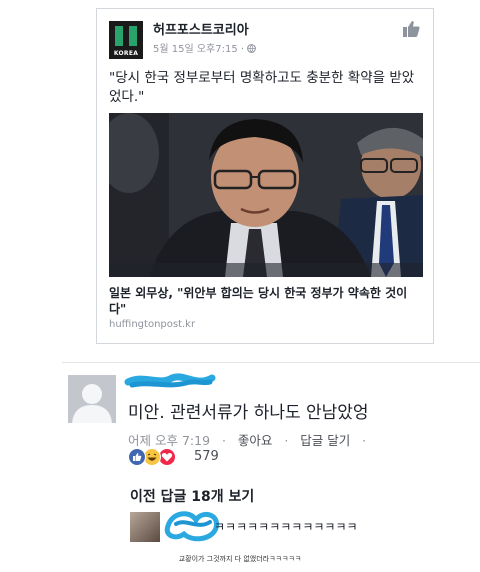 Image resolution: width=480 pixels, height=572 pixels. I want to click on avatar, so click(92, 399).